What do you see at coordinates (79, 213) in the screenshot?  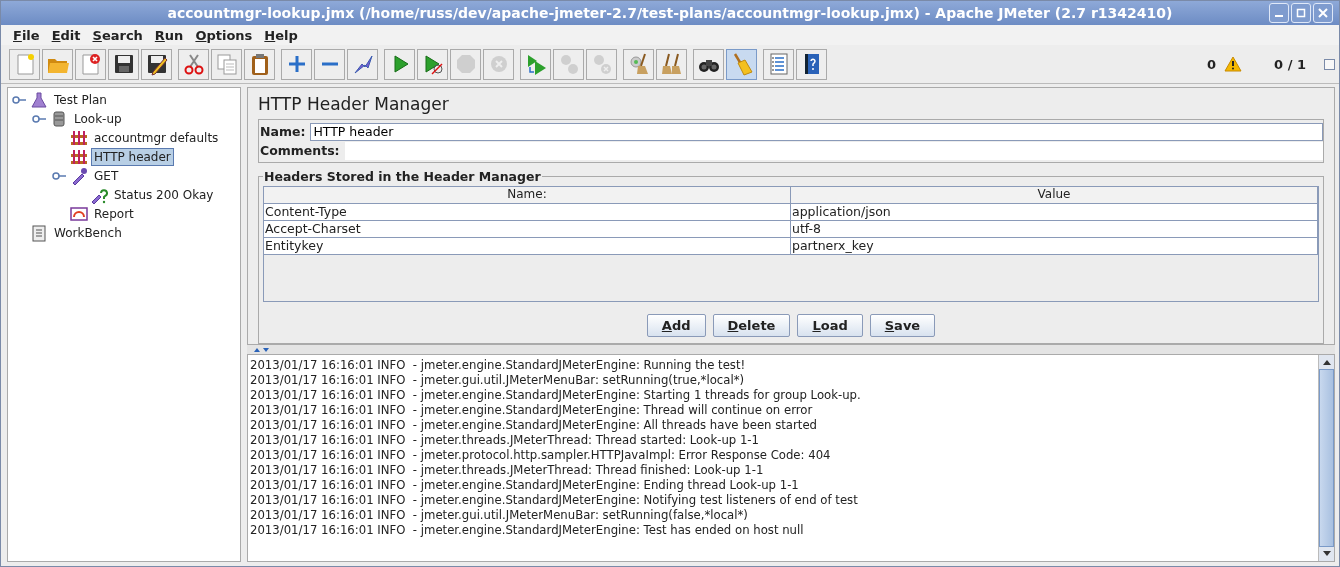 I see `gauge-icon` at bounding box center [79, 213].